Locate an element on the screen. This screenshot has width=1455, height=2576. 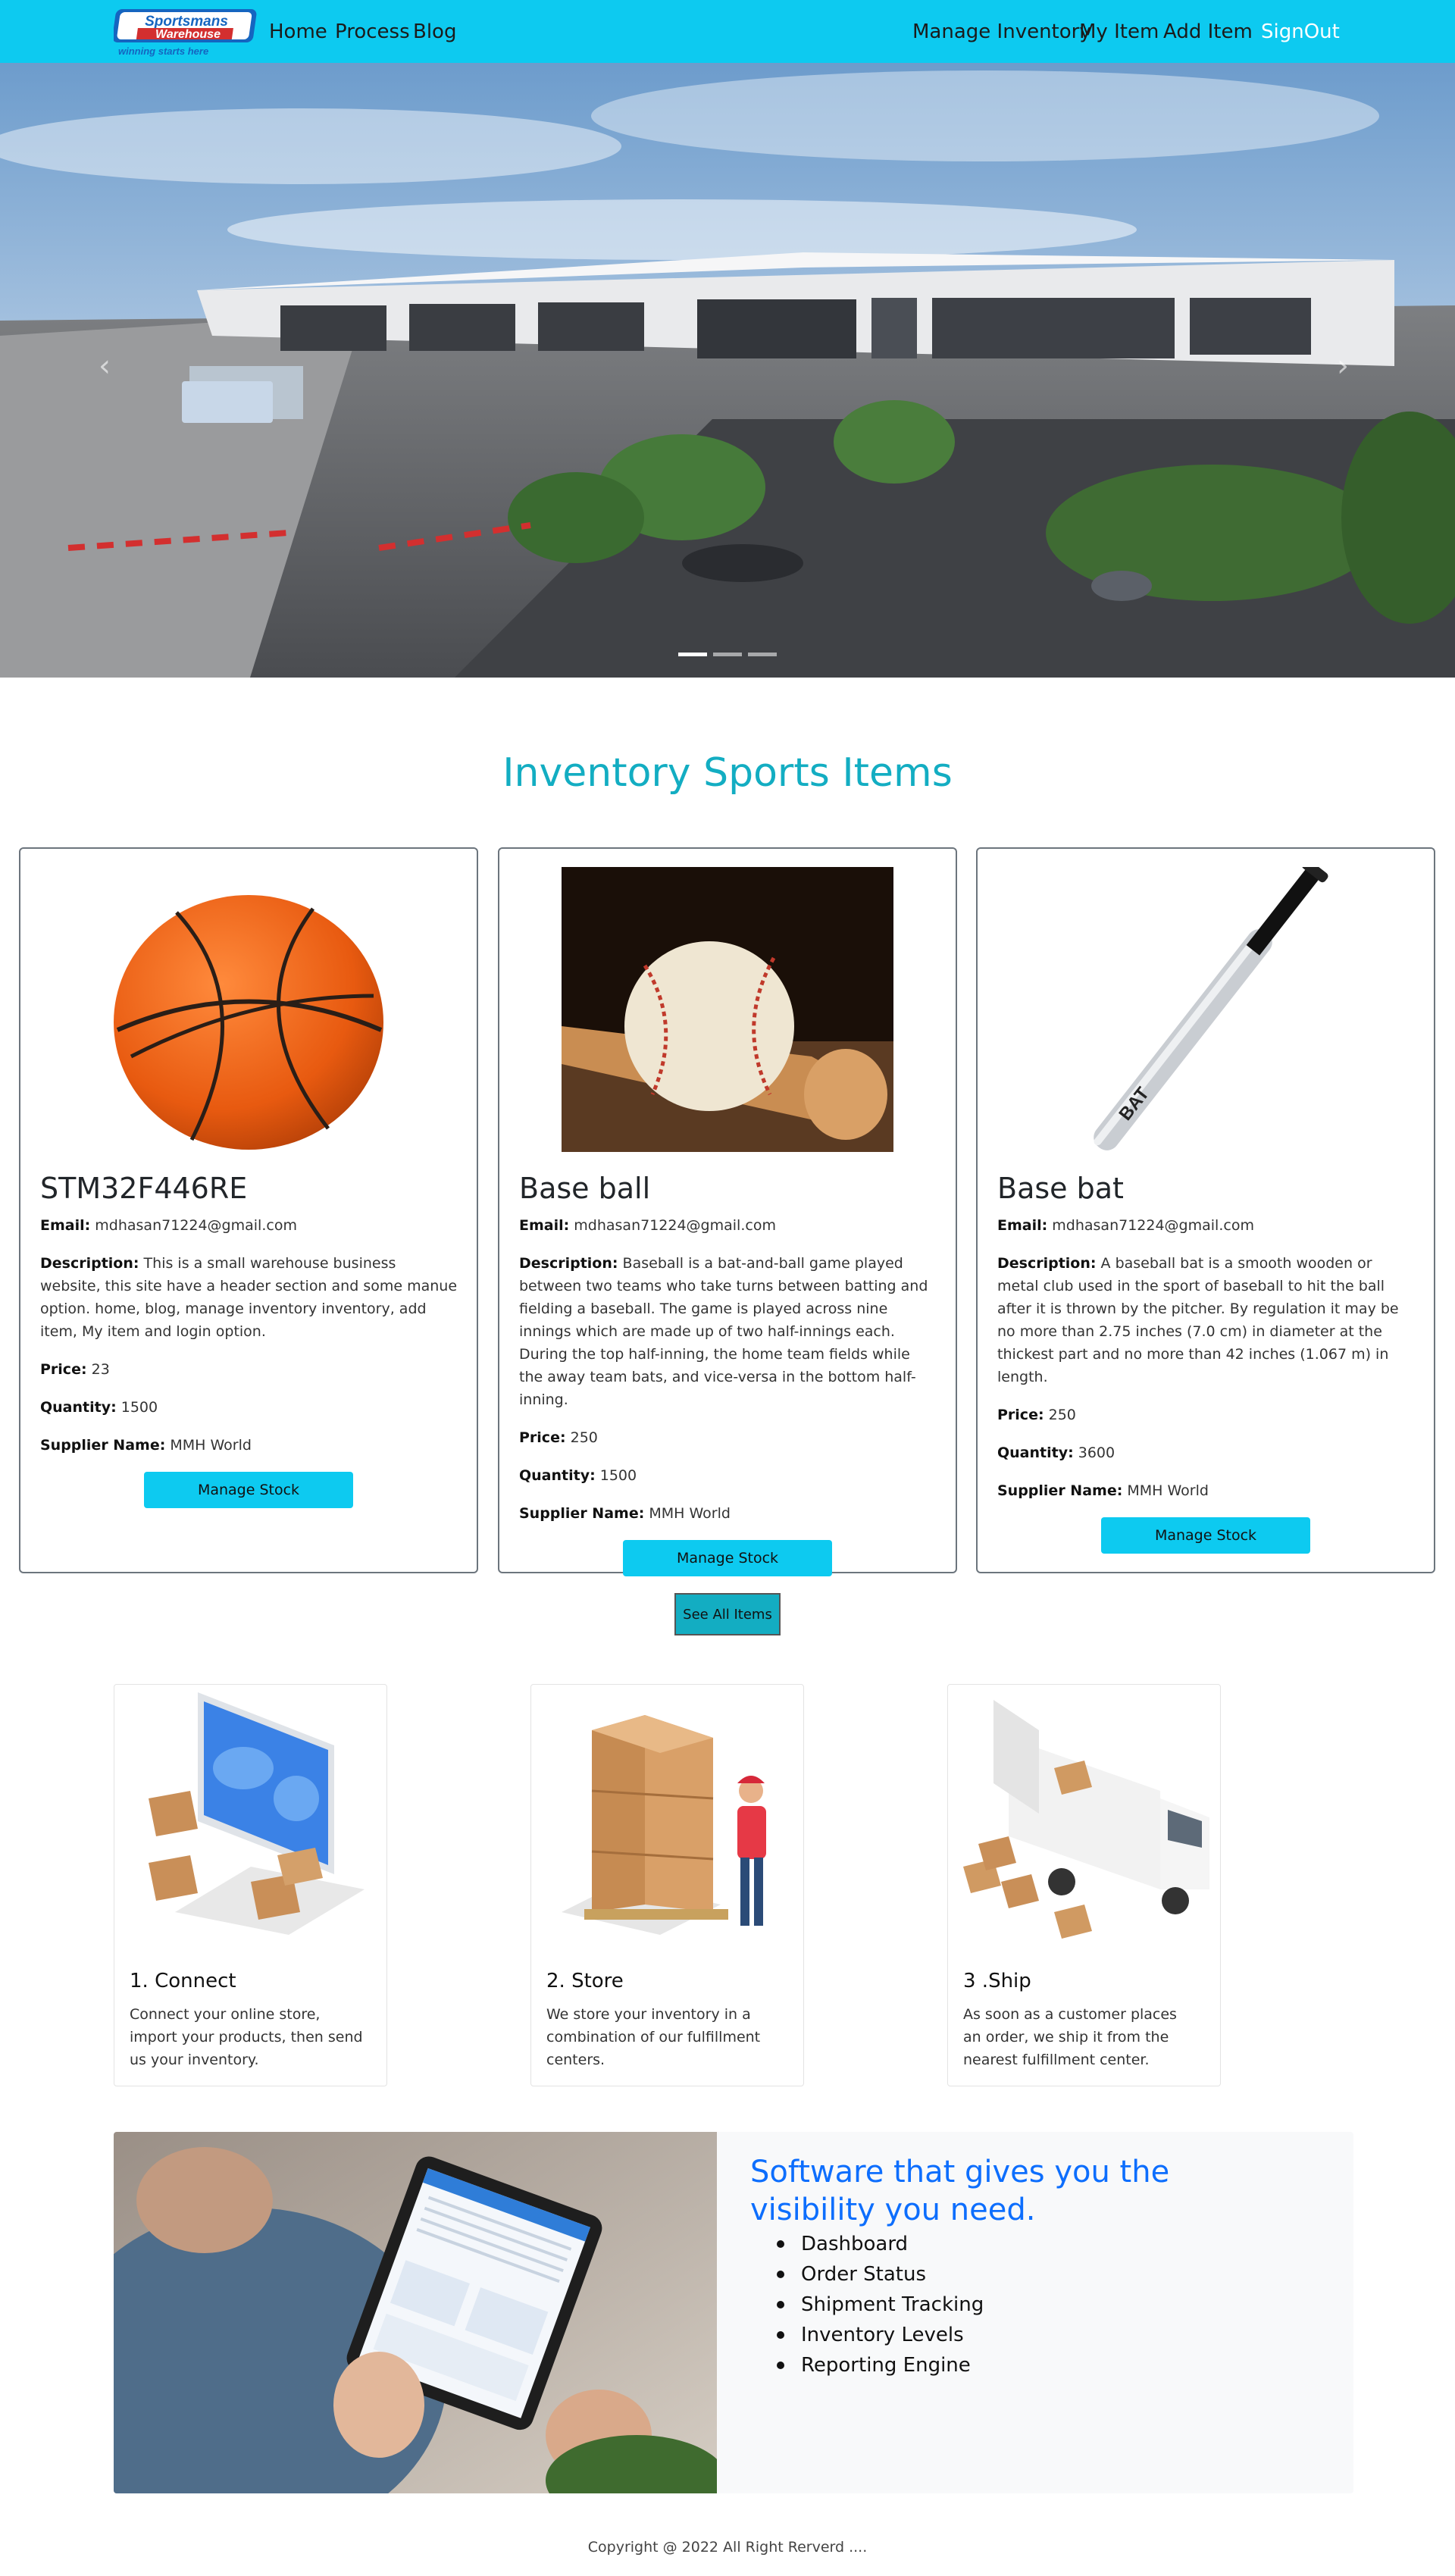
carousel-prev-icon: ‹ is located at coordinates (110, 366).